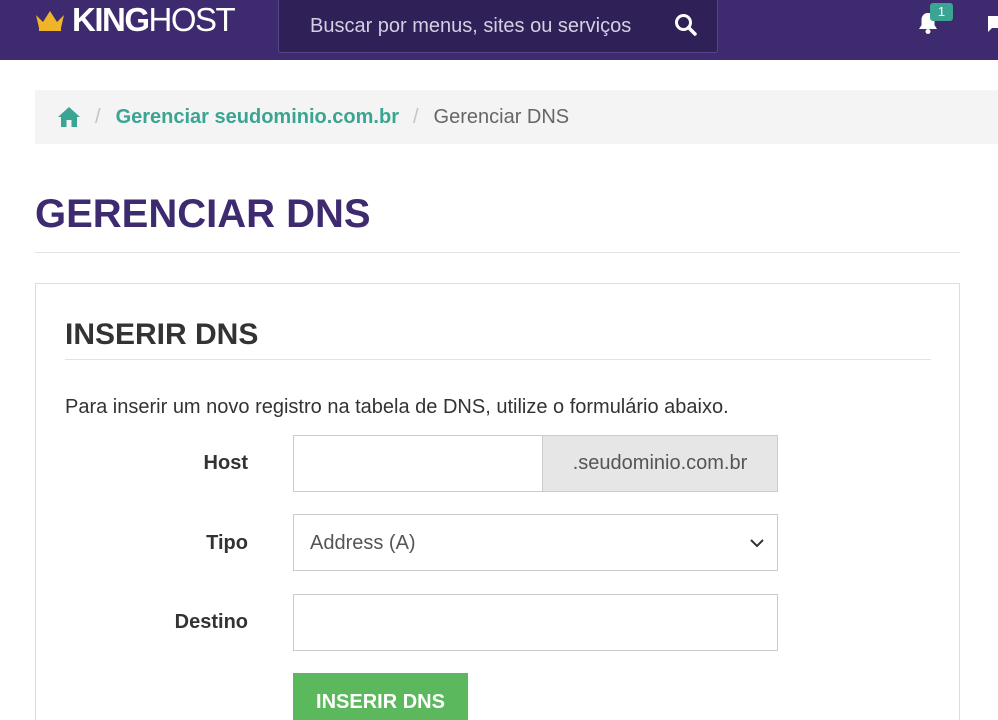 The image size is (998, 720). I want to click on logo-text: KINGHOST, so click(154, 19).